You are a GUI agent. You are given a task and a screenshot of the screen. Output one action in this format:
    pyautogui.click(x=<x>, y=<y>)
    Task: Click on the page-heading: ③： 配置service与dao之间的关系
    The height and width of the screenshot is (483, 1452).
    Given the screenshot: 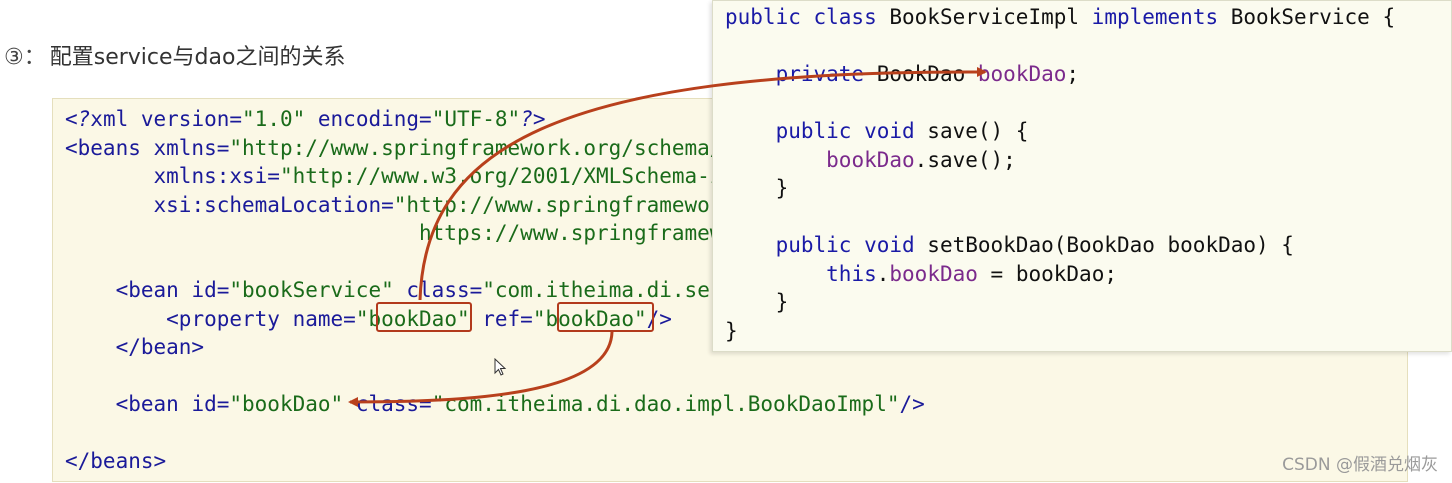 What is the action you would take?
    pyautogui.click(x=174, y=55)
    